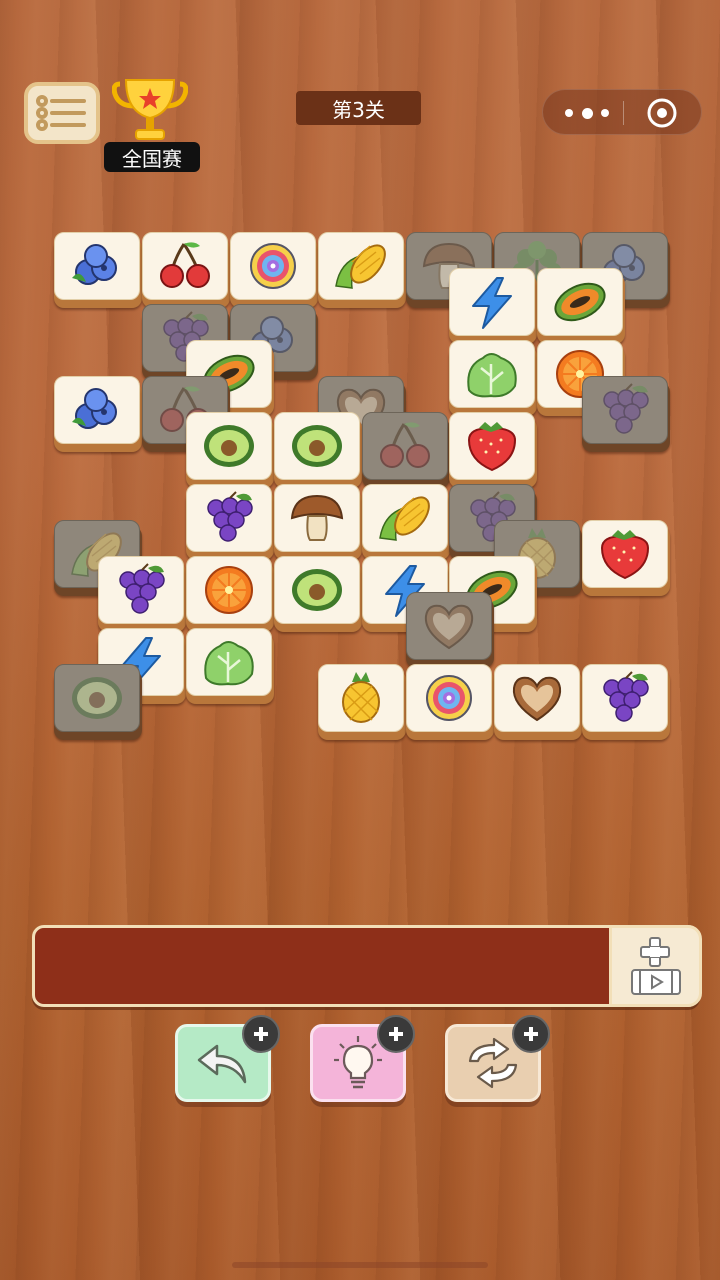 The width and height of the screenshot is (720, 1280). Describe the element at coordinates (261, 1034) in the screenshot. I see `undo-plus-icon` at that location.